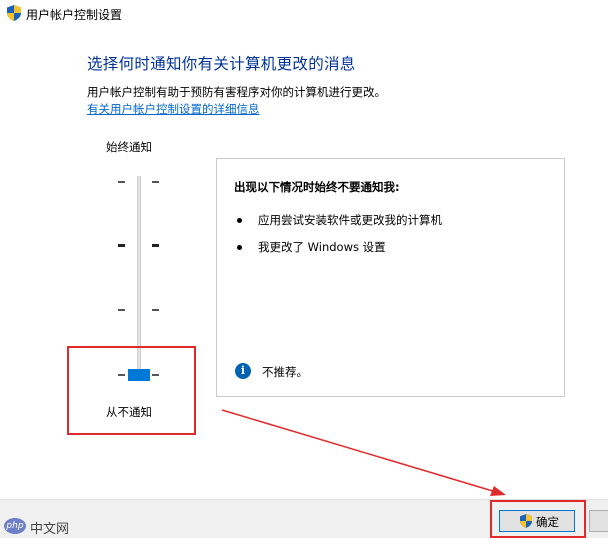 The image size is (608, 538). What do you see at coordinates (538, 519) in the screenshot?
I see `ok-button-highlight-box` at bounding box center [538, 519].